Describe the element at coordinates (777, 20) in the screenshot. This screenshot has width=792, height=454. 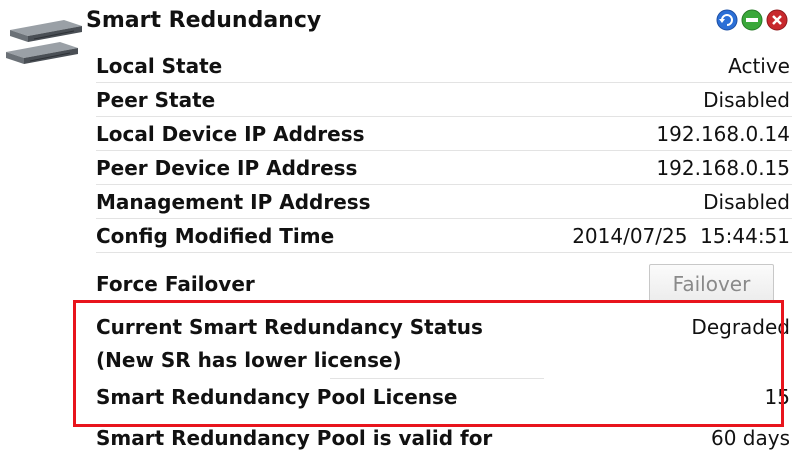
I see `close-icon` at that location.